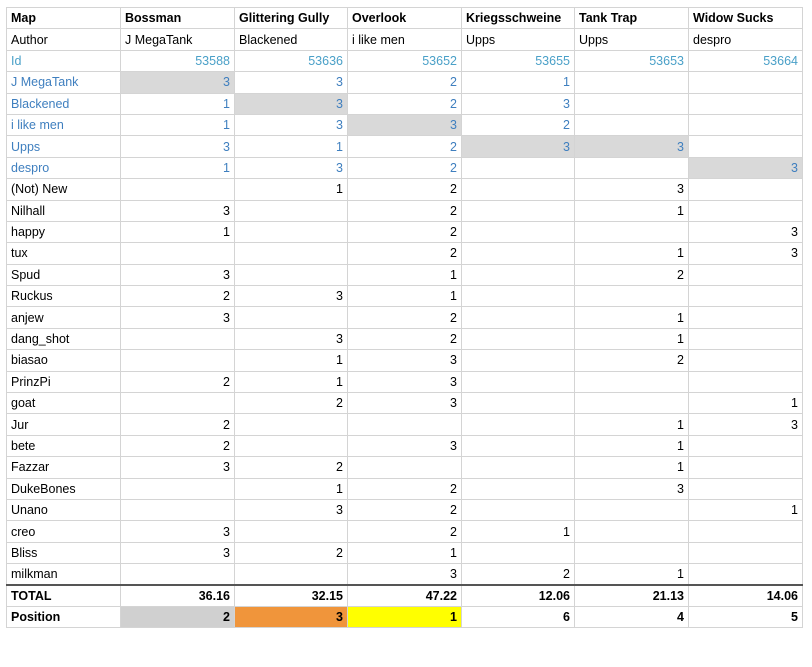  What do you see at coordinates (63, 146) in the screenshot?
I see `voter-name: Upps` at bounding box center [63, 146].